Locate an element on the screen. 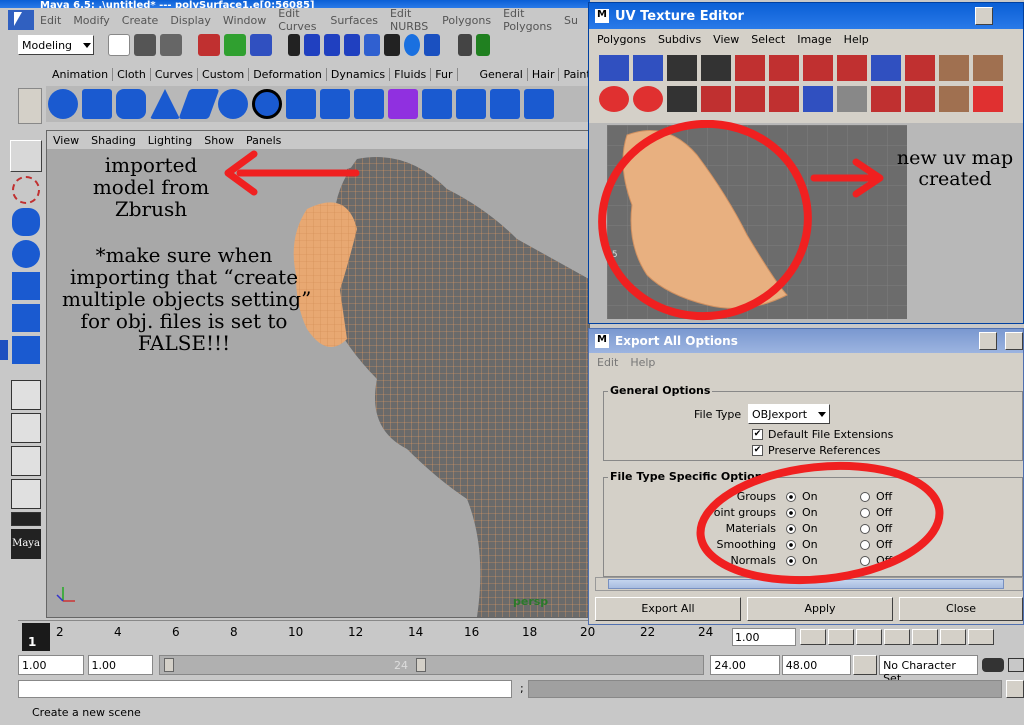  construction-history-icon is located at coordinates (392, 45).